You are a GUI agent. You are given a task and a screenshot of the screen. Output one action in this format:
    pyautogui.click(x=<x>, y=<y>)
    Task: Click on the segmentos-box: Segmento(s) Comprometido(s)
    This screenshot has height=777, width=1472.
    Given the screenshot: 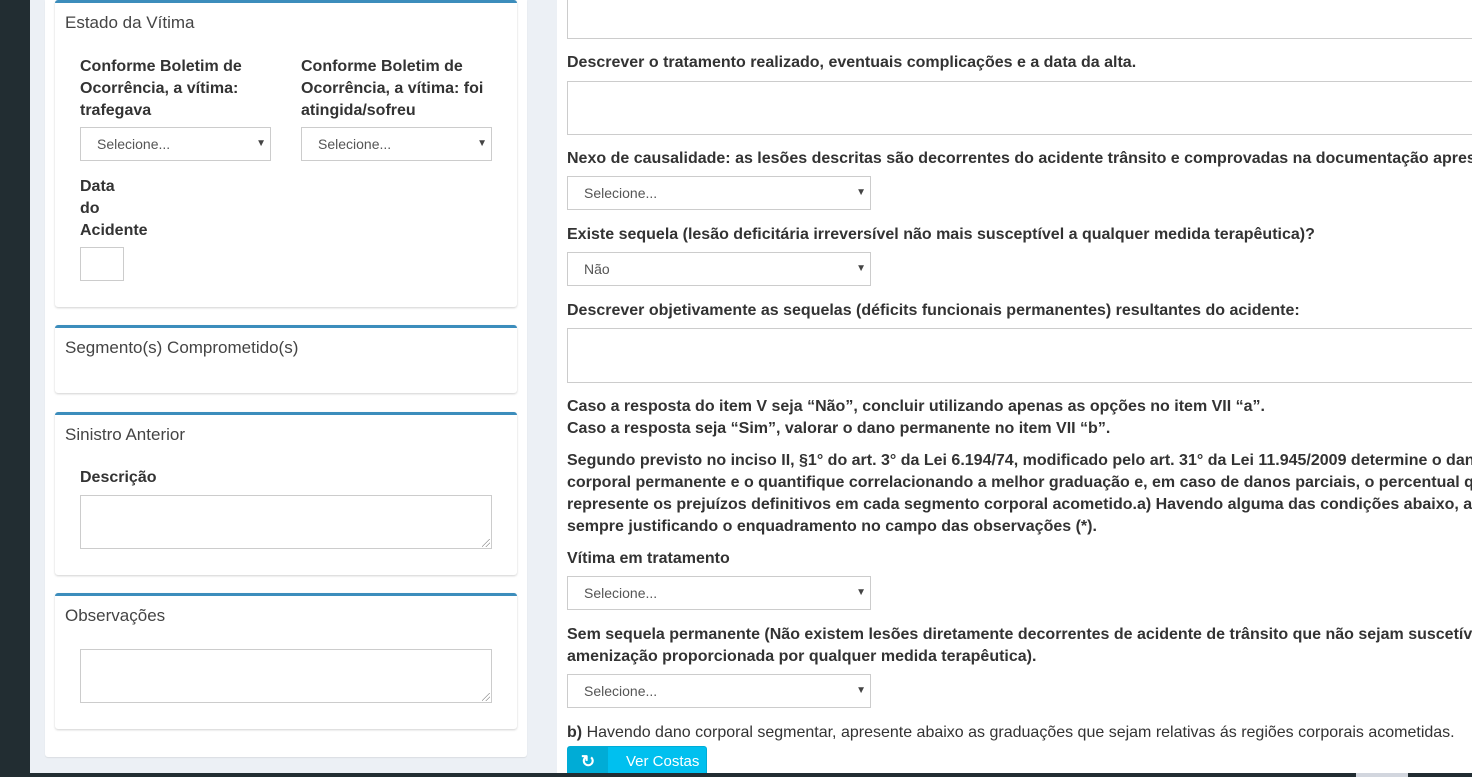 What is the action you would take?
    pyautogui.click(x=286, y=359)
    